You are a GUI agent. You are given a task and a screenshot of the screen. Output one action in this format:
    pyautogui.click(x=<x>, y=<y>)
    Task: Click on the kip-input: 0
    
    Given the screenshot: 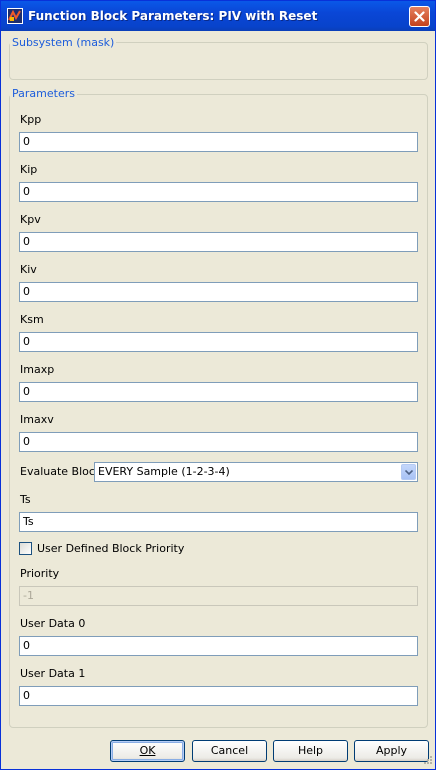 What is the action you would take?
    pyautogui.click(x=218, y=192)
    